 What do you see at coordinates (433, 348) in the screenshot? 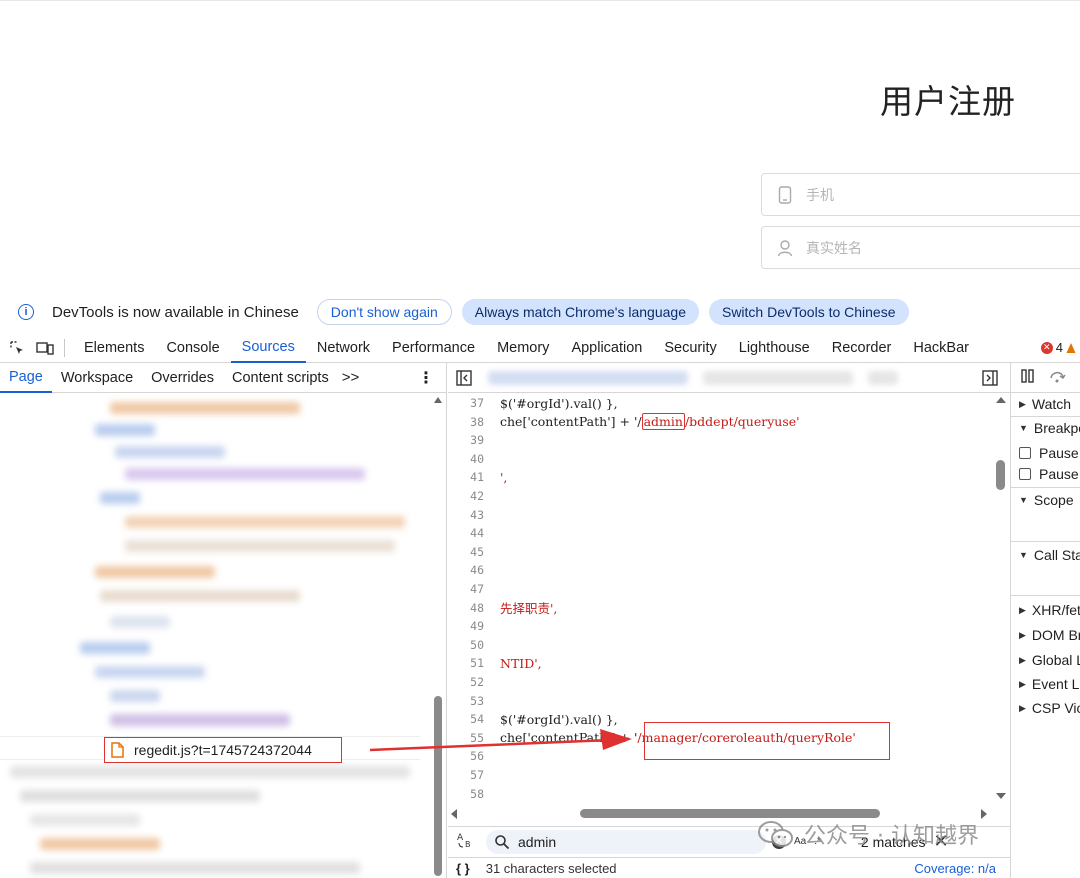
I see `tab-performance: Performance` at bounding box center [433, 348].